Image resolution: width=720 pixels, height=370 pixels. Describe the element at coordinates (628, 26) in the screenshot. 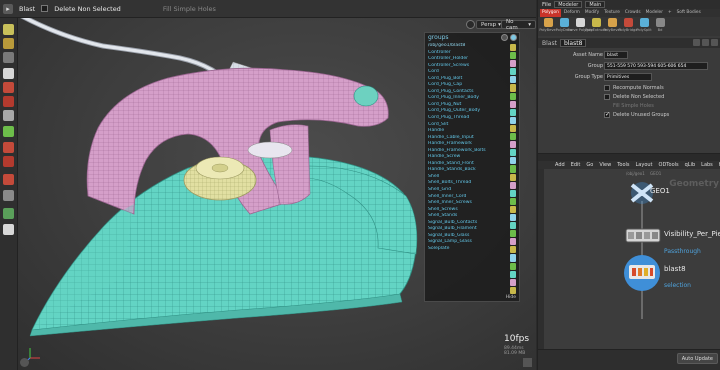

I see `shelf-tool-button: PolyBridge` at that location.